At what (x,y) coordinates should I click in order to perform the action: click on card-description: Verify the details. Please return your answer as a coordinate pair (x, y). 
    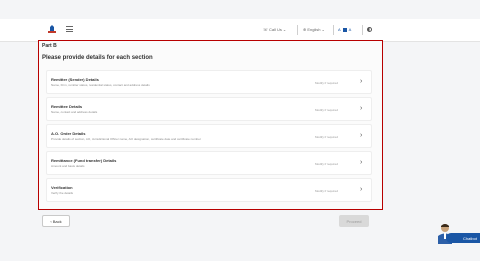
    Looking at the image, I should click on (62, 193).